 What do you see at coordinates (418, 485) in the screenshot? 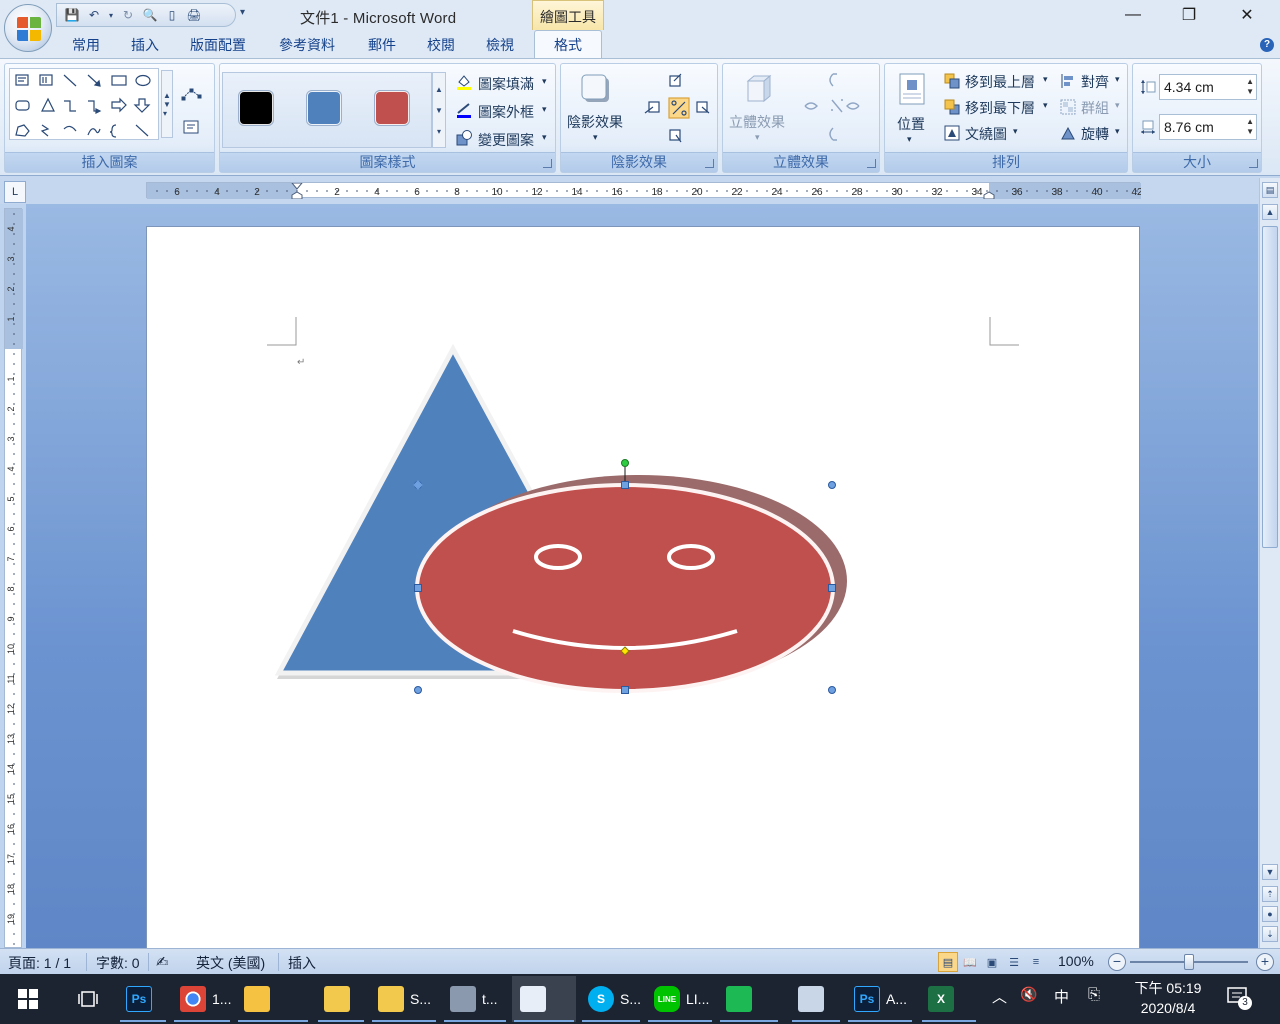
I see `resize-handle-top-left` at bounding box center [418, 485].